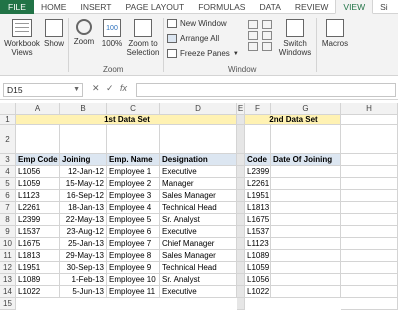  Describe the element at coordinates (83, 220) in the screenshot. I see `cell: 22-May-13` at that location.